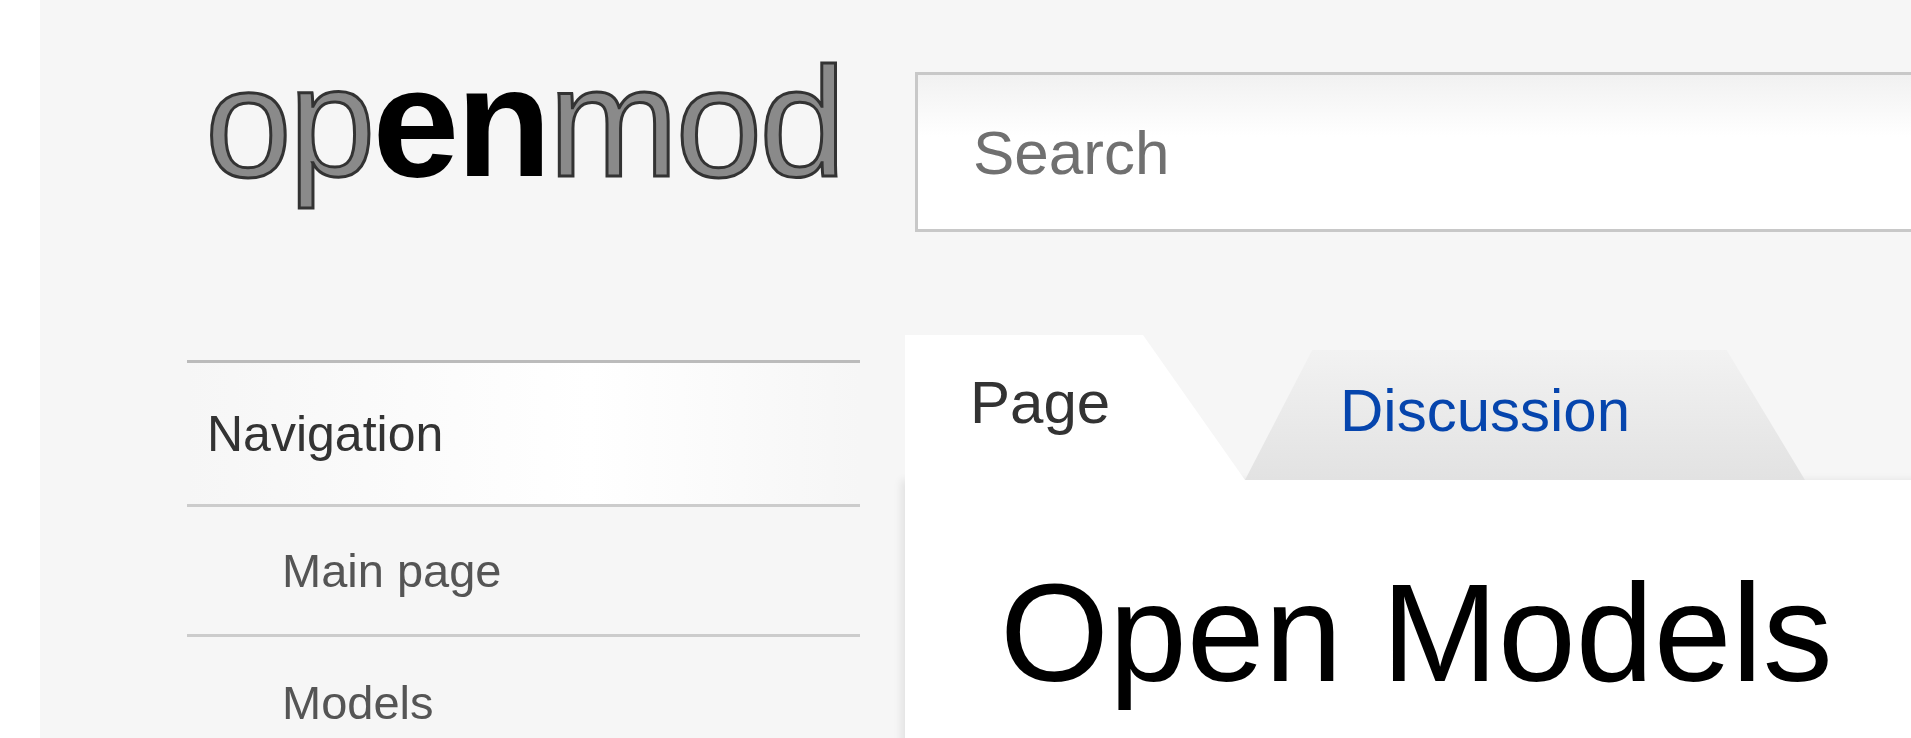 The image size is (1911, 738). Describe the element at coordinates (1417, 633) in the screenshot. I see `page-title: Open Models` at that location.